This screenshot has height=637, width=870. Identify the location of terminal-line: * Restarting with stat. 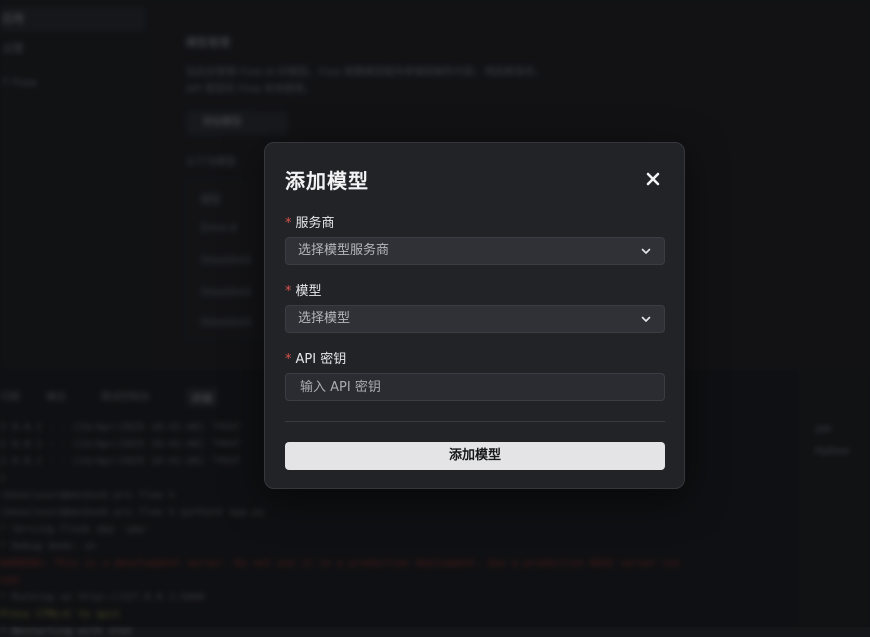
(66, 631).